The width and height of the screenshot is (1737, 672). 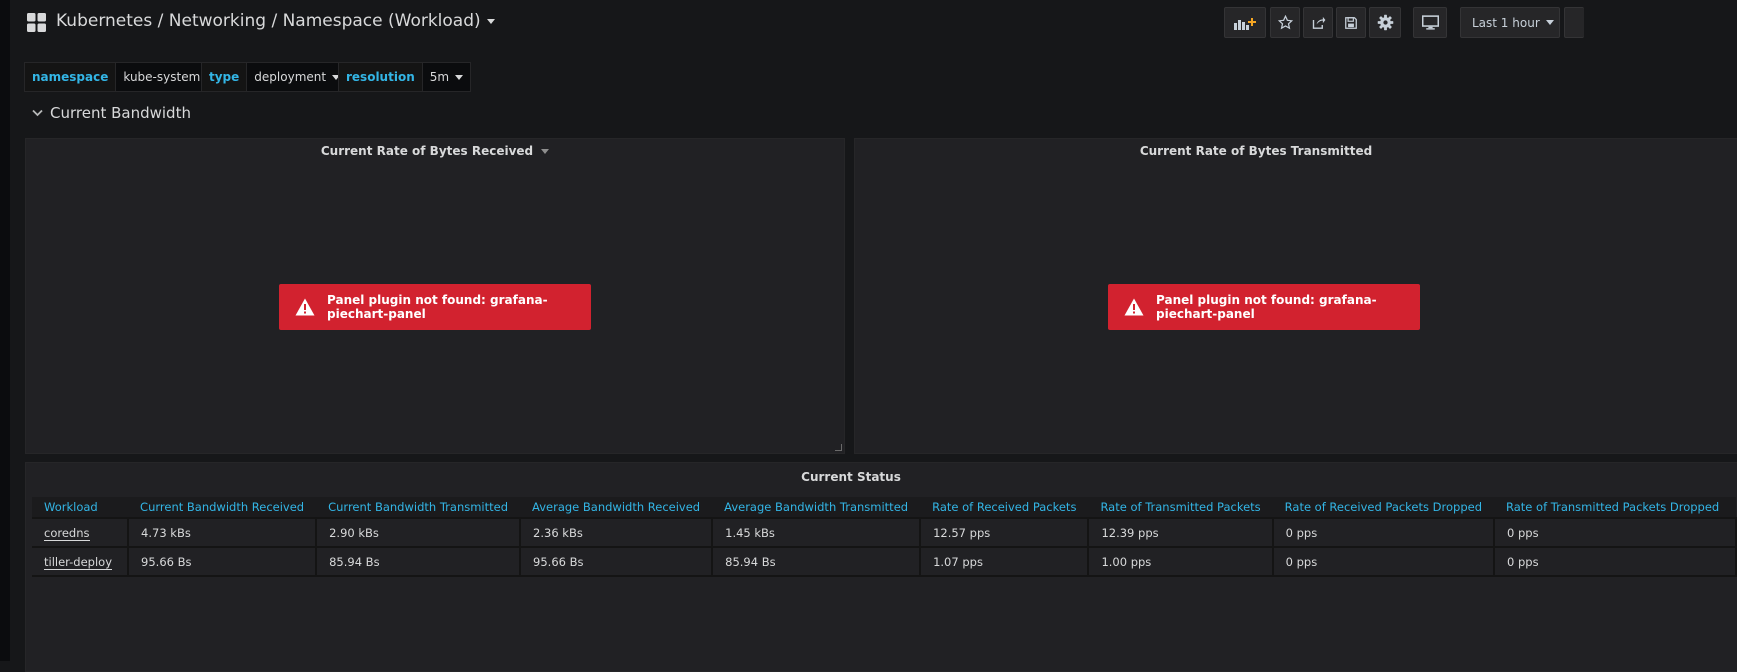 I want to click on variable-label: namespace, so click(x=70, y=77).